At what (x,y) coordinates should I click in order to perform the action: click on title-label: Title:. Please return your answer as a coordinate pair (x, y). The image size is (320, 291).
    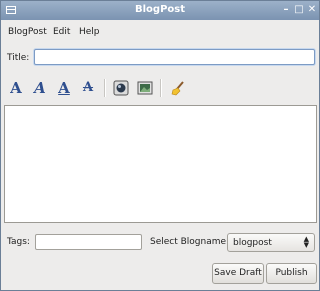
    Looking at the image, I should click on (18, 58).